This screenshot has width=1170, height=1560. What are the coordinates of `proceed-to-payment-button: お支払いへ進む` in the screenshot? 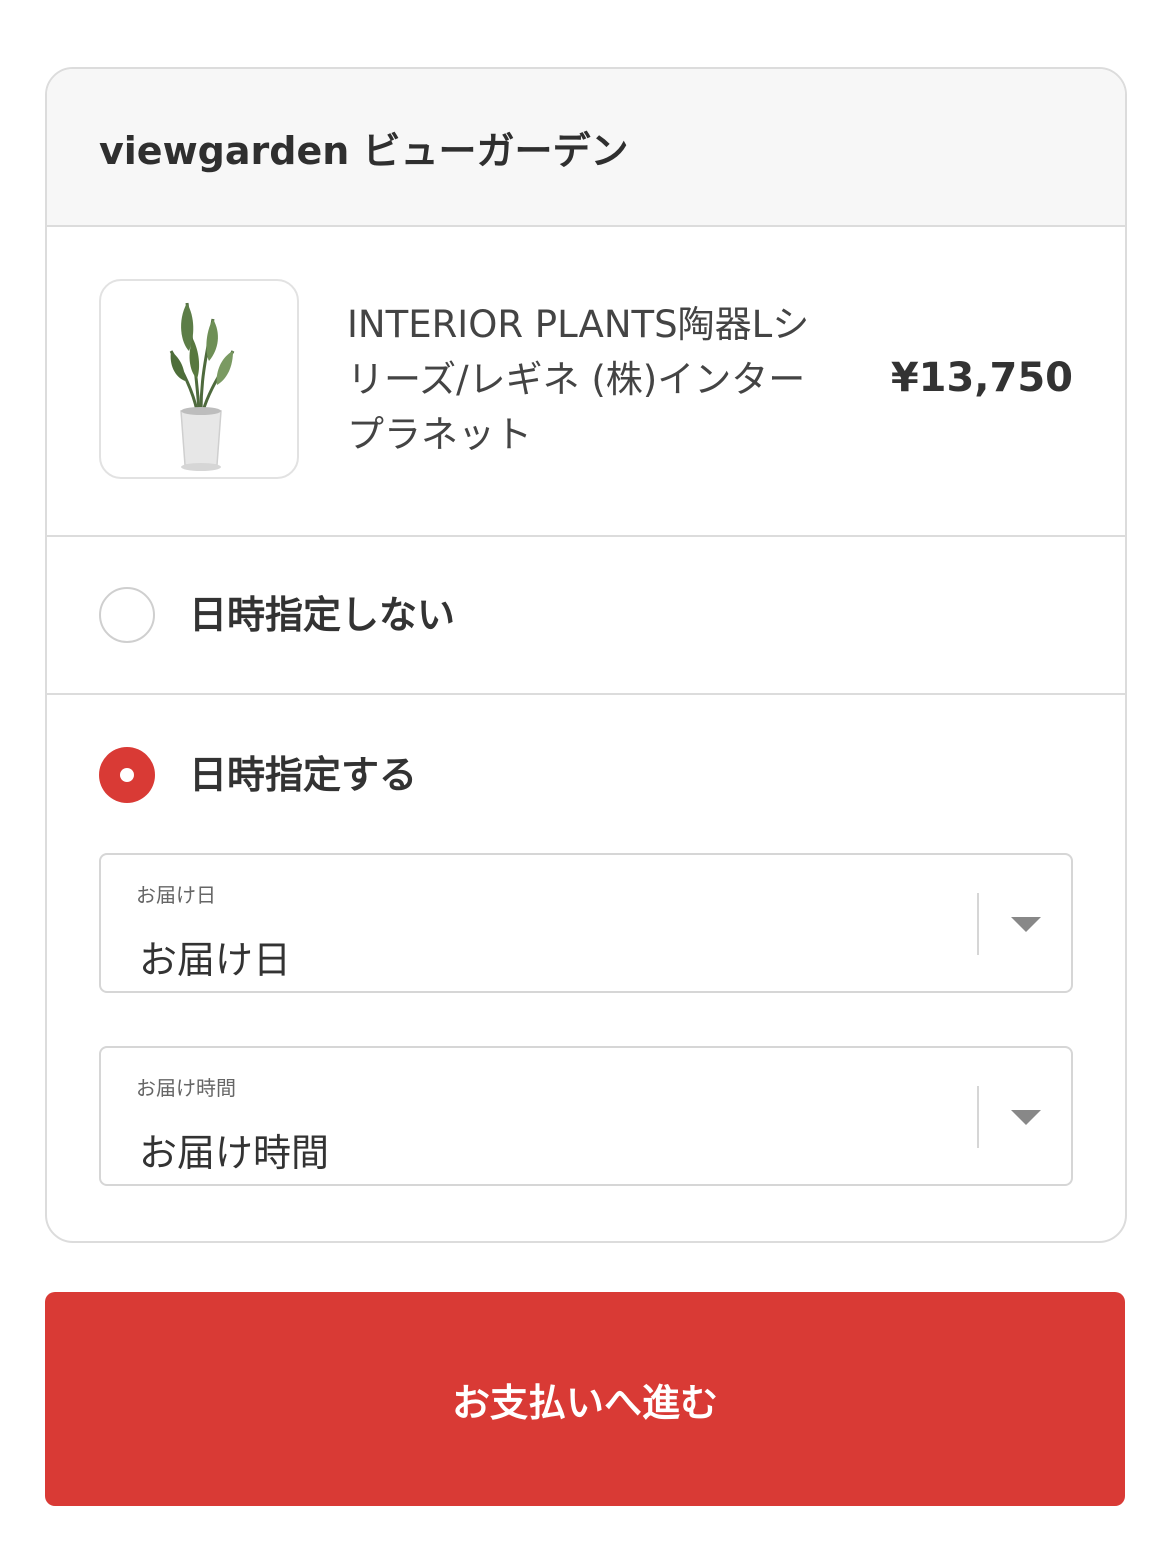 It's located at (585, 1399).